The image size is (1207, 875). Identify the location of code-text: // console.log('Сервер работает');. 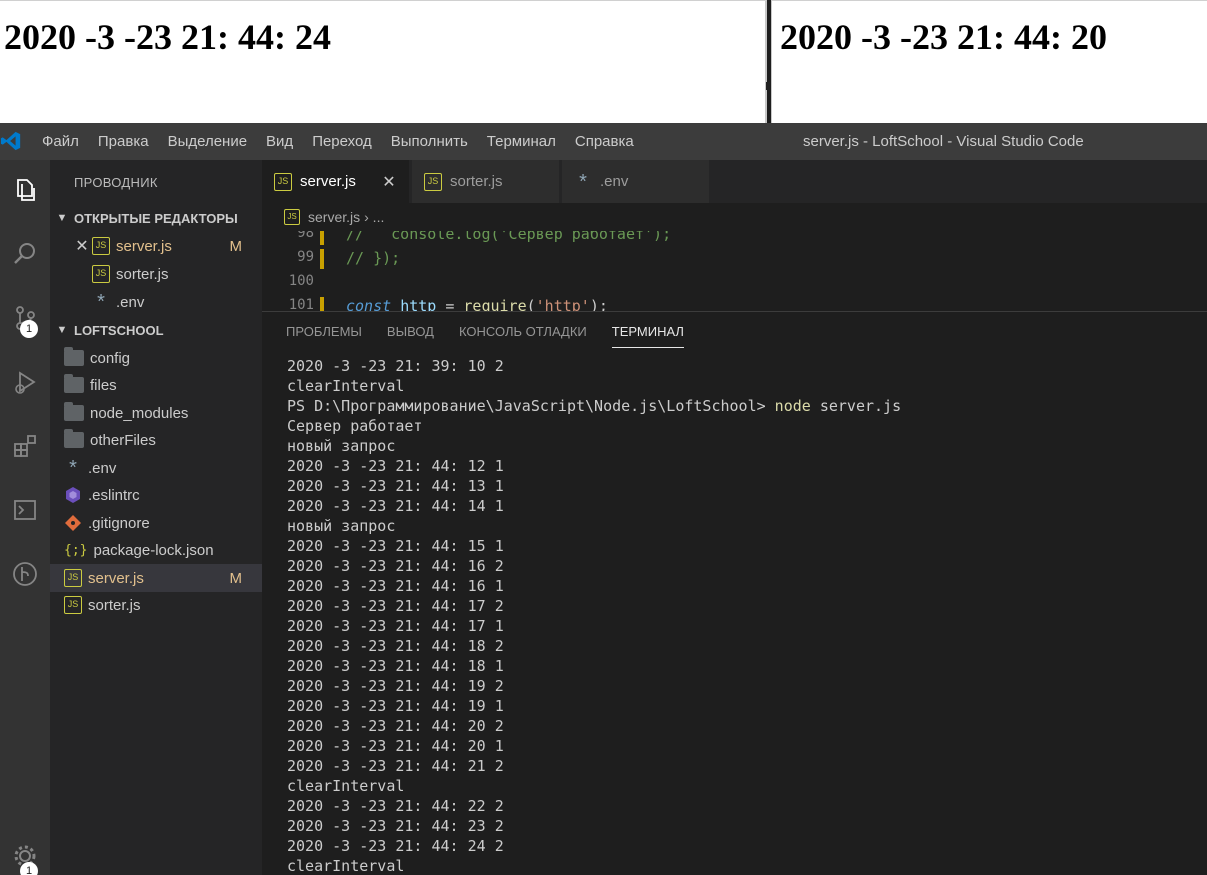
(509, 237).